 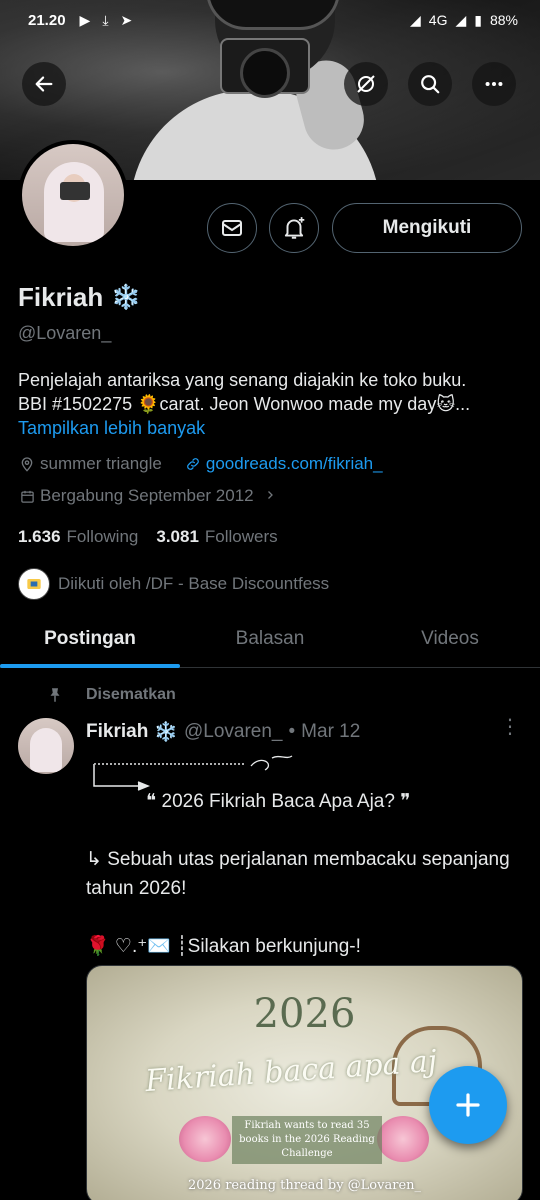 I want to click on following-count: 1.636, so click(x=39, y=537).